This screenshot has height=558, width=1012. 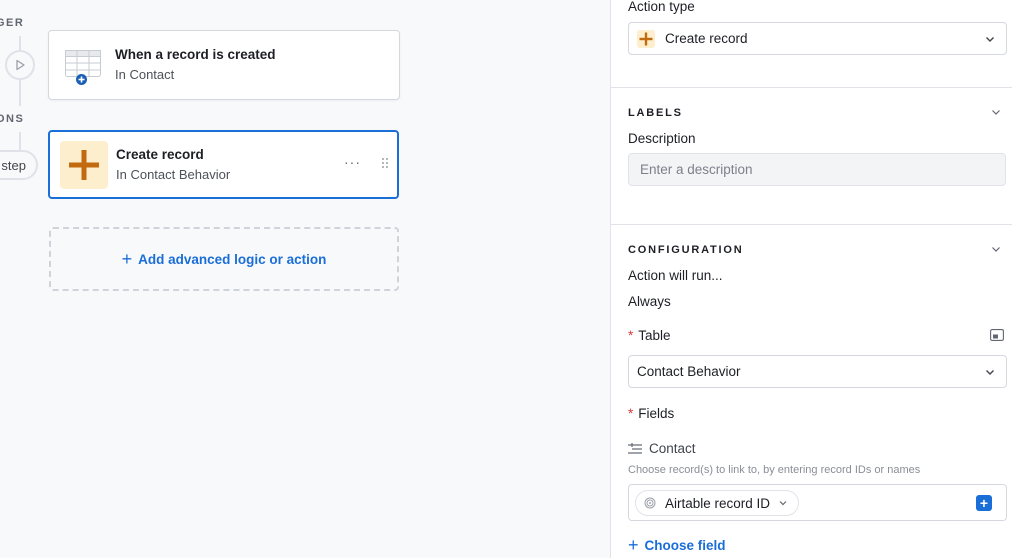 What do you see at coordinates (83, 65) in the screenshot?
I see `table-icon` at bounding box center [83, 65].